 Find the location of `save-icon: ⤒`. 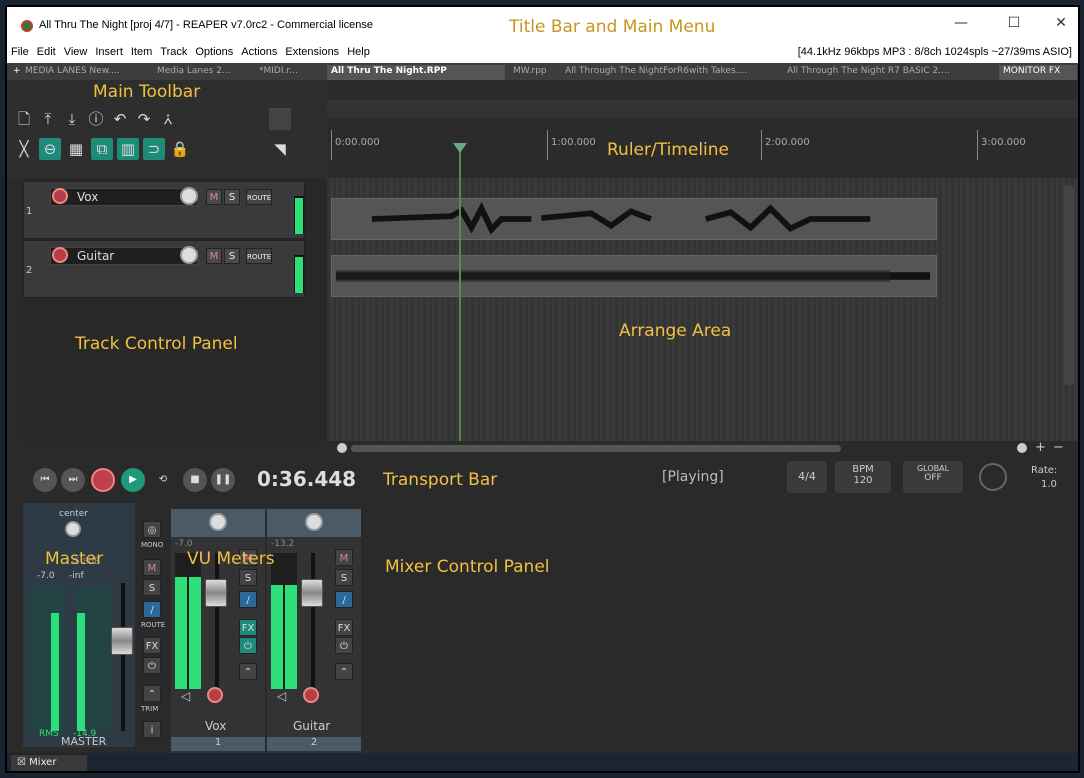

save-icon: ⤒ is located at coordinates (48, 119).